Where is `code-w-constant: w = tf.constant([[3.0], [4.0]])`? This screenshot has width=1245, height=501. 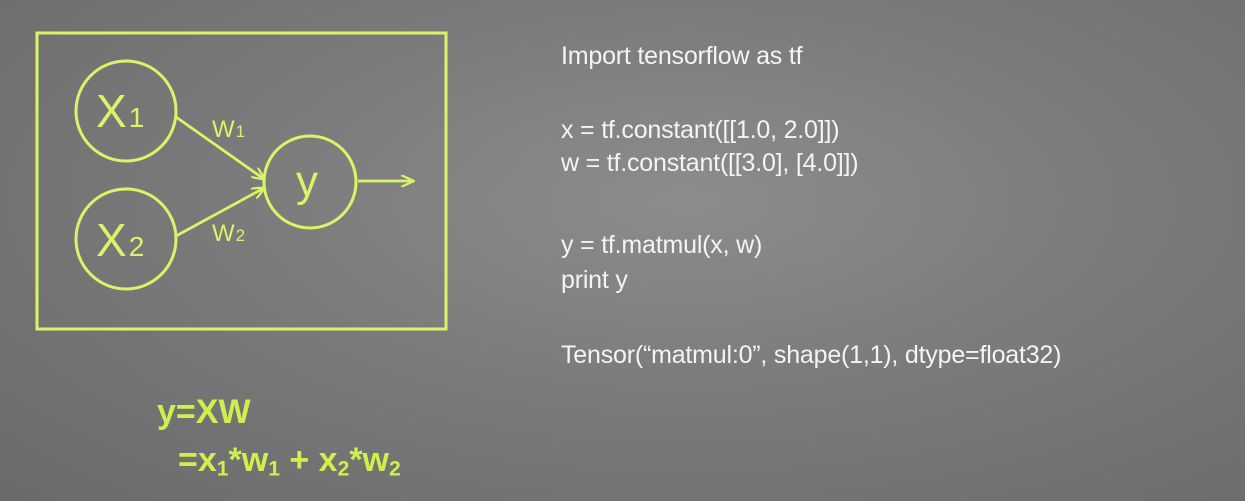
code-w-constant: w = tf.constant([[3.0], [4.0]]) is located at coordinates (710, 163).